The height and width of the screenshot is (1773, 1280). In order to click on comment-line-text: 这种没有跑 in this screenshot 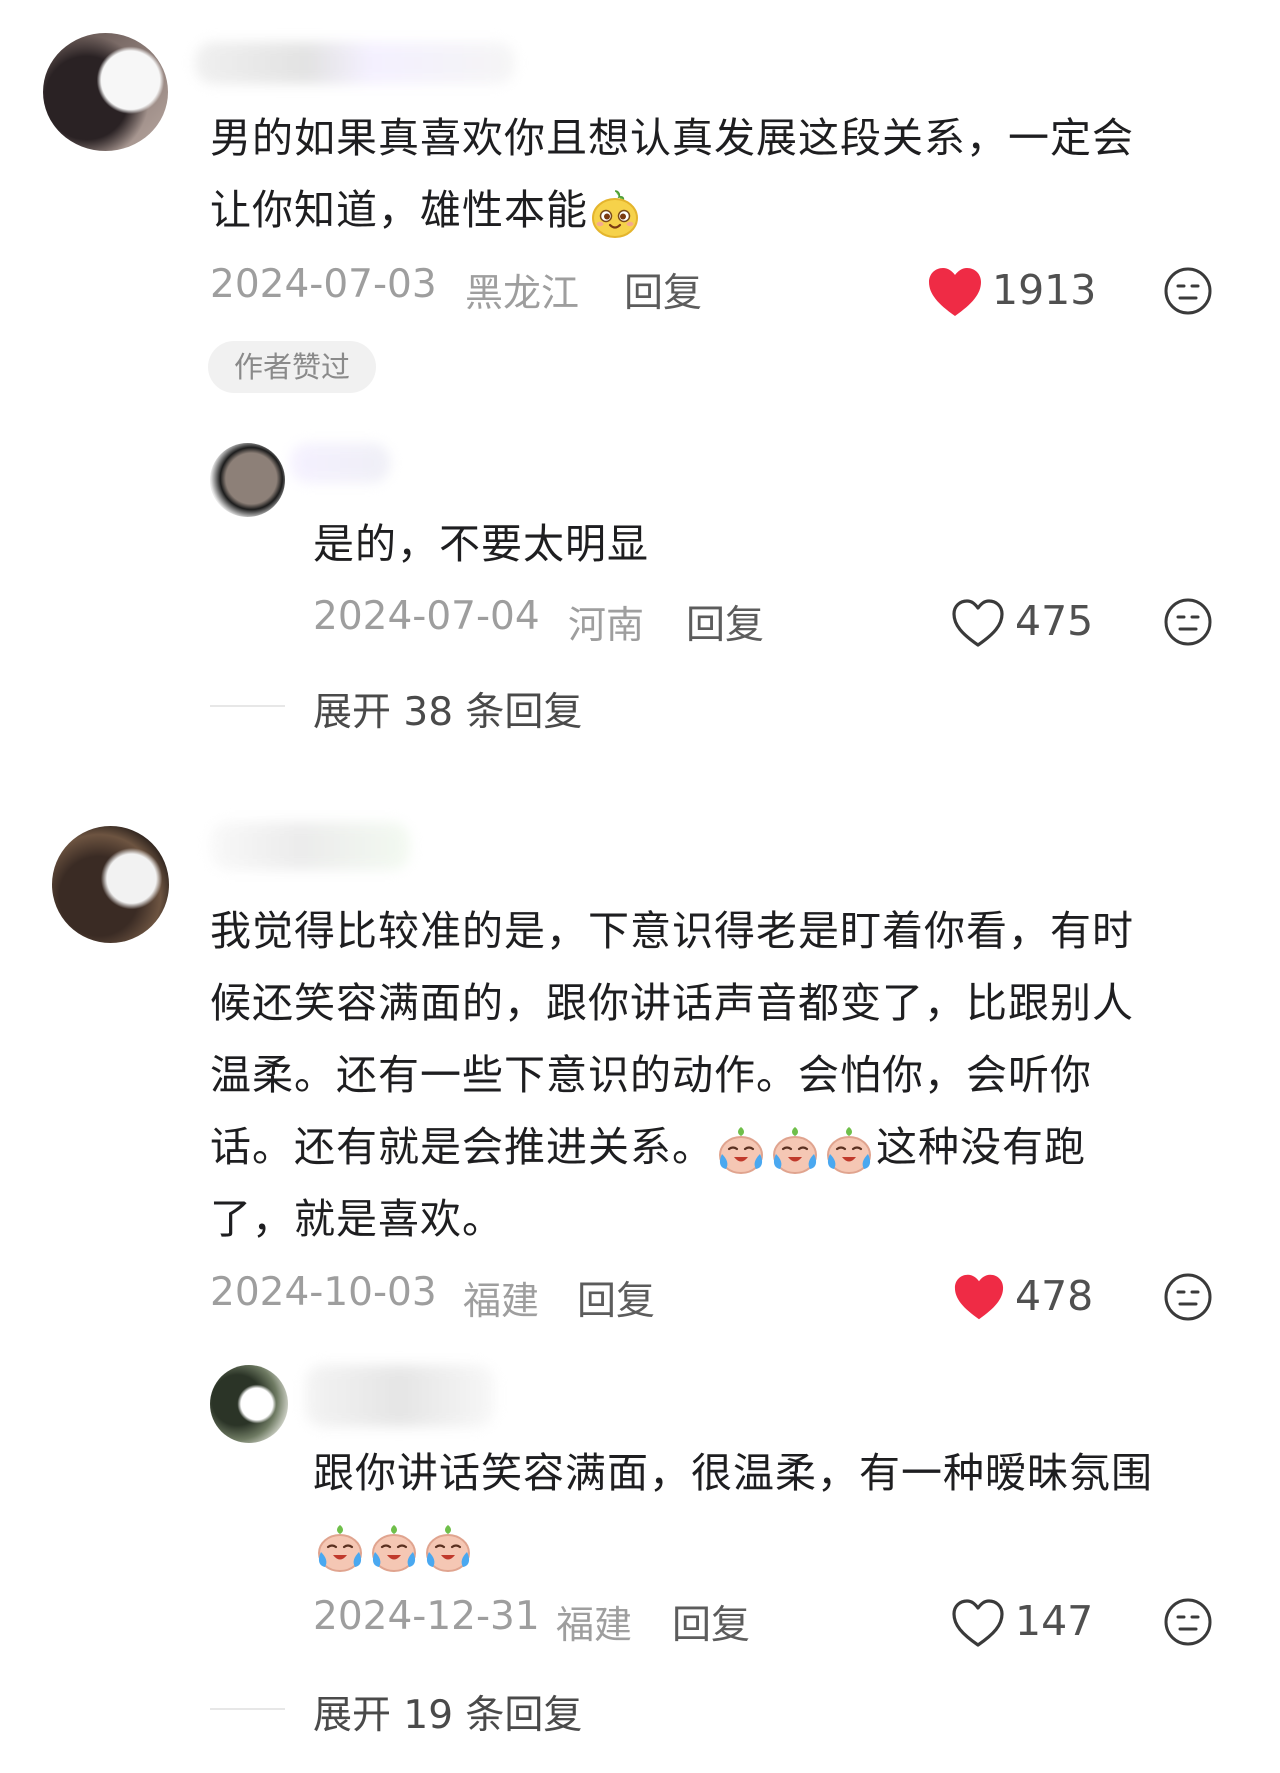, I will do `click(981, 1147)`.